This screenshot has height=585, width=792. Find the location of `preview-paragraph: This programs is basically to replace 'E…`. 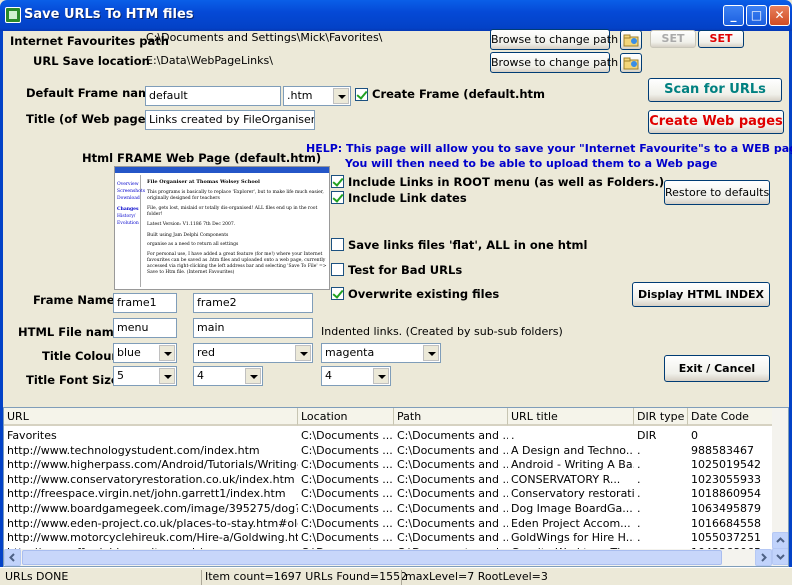

preview-paragraph: This programs is basically to replace 'E… is located at coordinates (235, 195).